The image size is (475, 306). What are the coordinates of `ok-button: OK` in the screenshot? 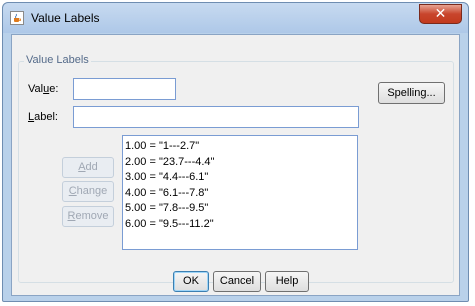 It's located at (191, 281).